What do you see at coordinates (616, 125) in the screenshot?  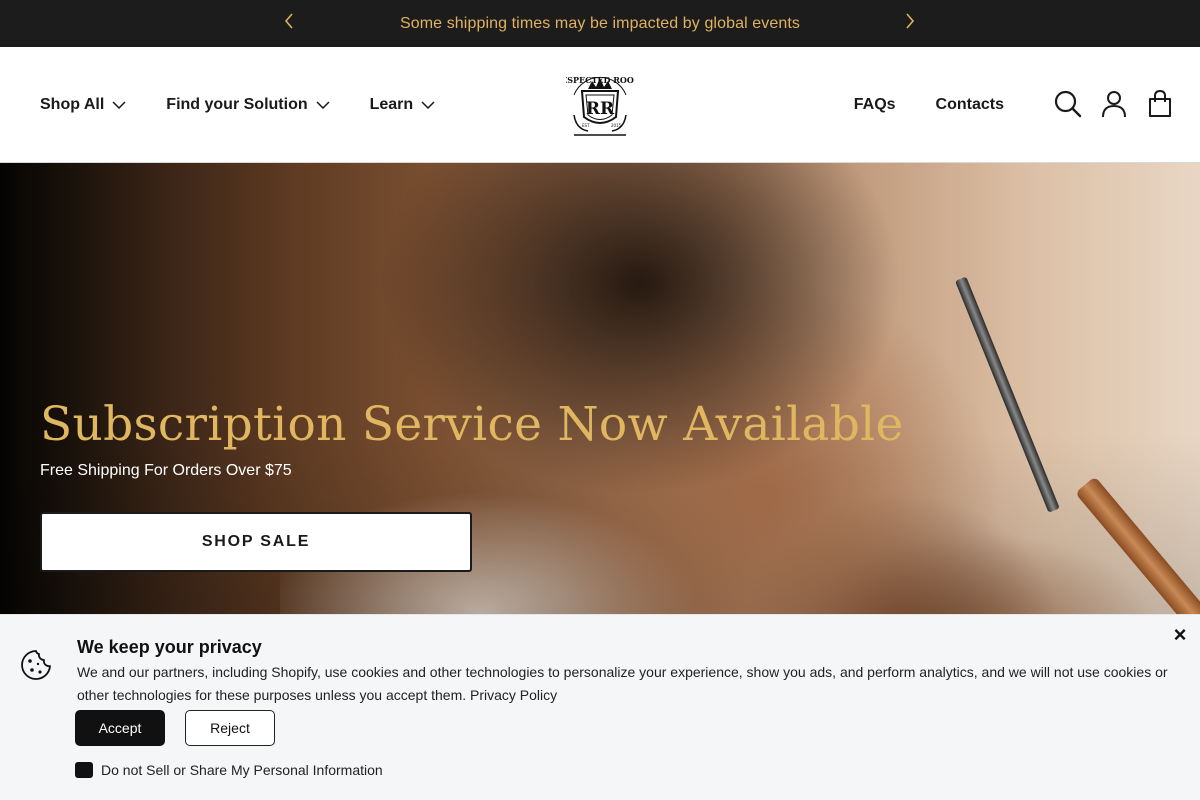 I see `svg-text: 2015` at bounding box center [616, 125].